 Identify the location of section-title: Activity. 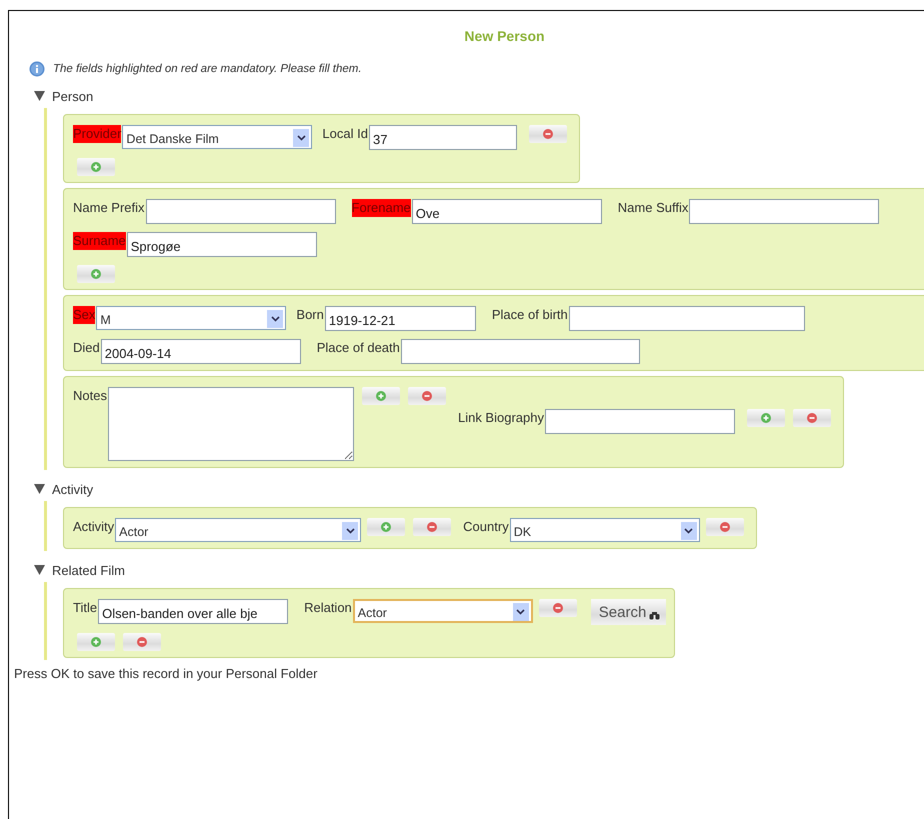
(73, 489).